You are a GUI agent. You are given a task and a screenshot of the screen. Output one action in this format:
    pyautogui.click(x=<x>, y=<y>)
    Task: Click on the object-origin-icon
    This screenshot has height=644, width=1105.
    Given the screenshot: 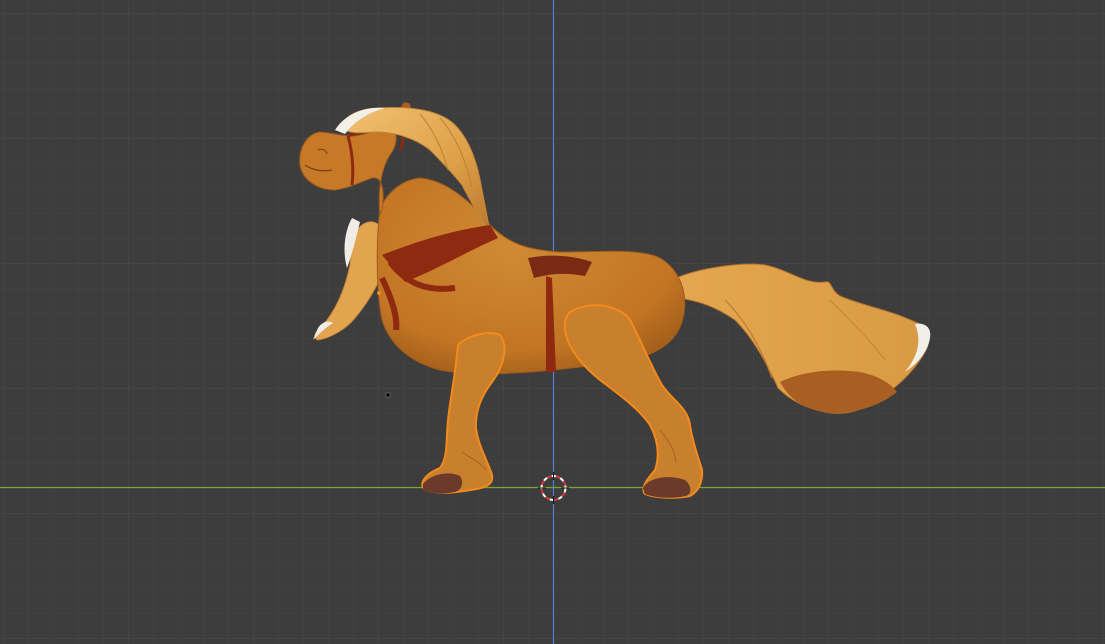 What is the action you would take?
    pyautogui.click(x=388, y=395)
    